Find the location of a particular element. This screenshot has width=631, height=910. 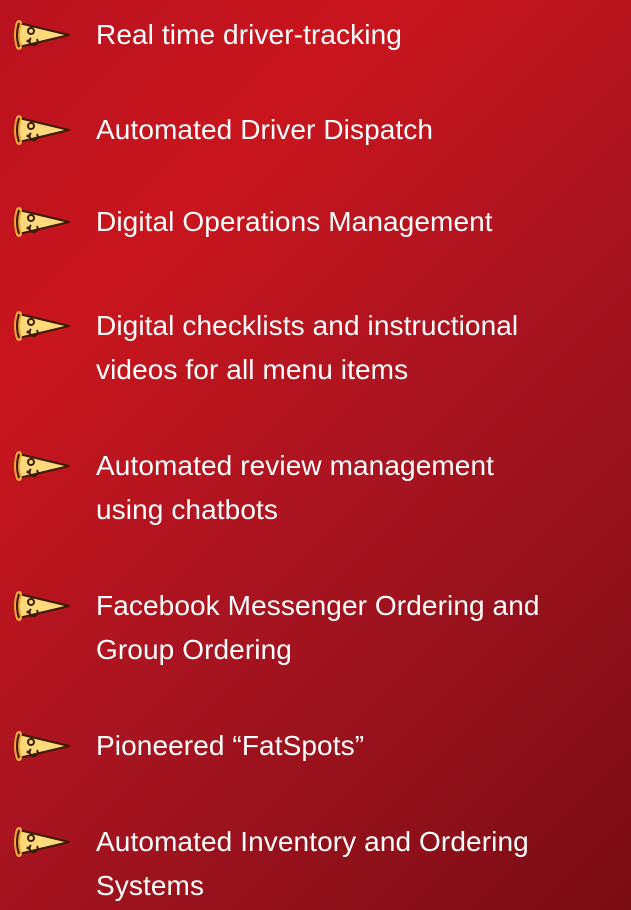

feature-text: Pioneered “FatSpots” is located at coordinates (358, 746).